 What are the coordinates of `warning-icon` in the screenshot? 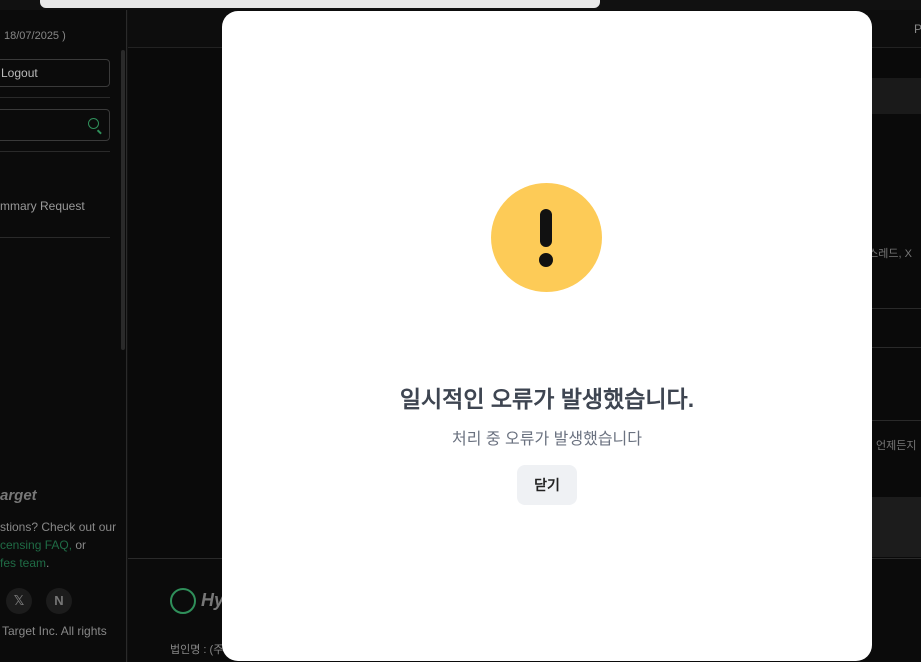 It's located at (546, 237).